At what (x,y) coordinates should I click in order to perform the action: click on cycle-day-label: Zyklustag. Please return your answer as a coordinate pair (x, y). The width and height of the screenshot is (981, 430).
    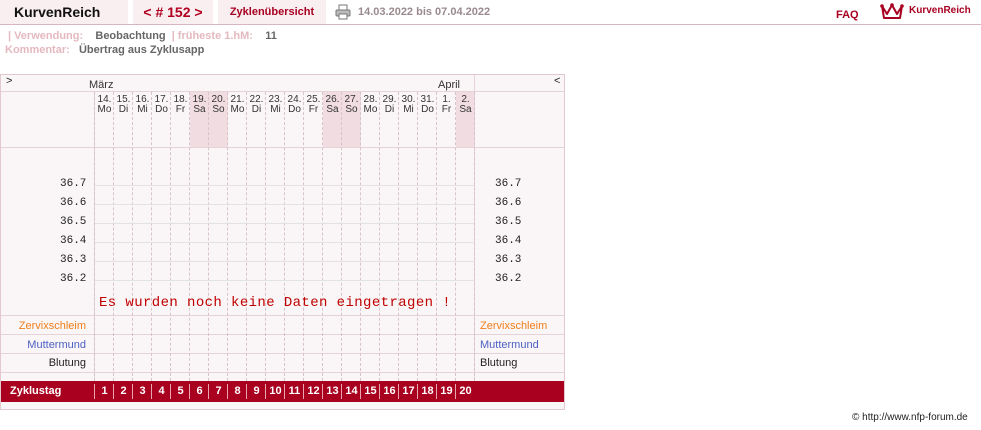
    Looking at the image, I should click on (36, 391).